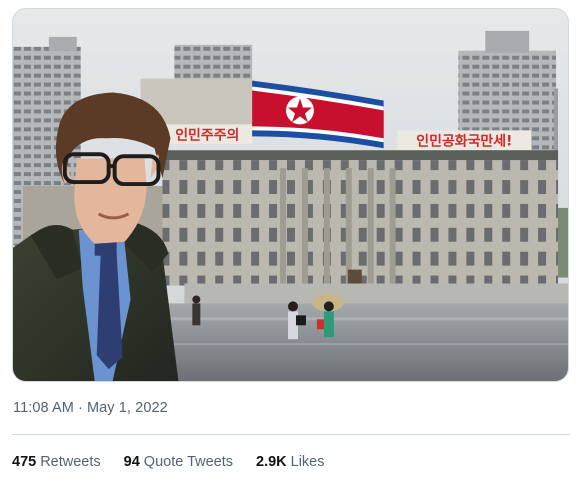  I want to click on right-banner-text: 인민공화국만세!, so click(464, 140).